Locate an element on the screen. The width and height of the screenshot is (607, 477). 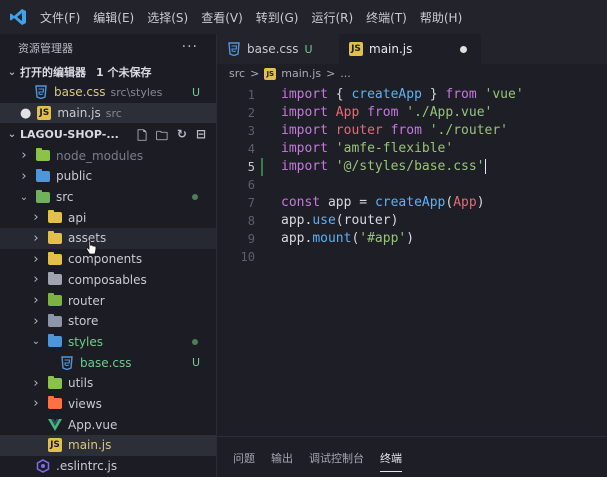
tree-folder: › router is located at coordinates (108, 300).